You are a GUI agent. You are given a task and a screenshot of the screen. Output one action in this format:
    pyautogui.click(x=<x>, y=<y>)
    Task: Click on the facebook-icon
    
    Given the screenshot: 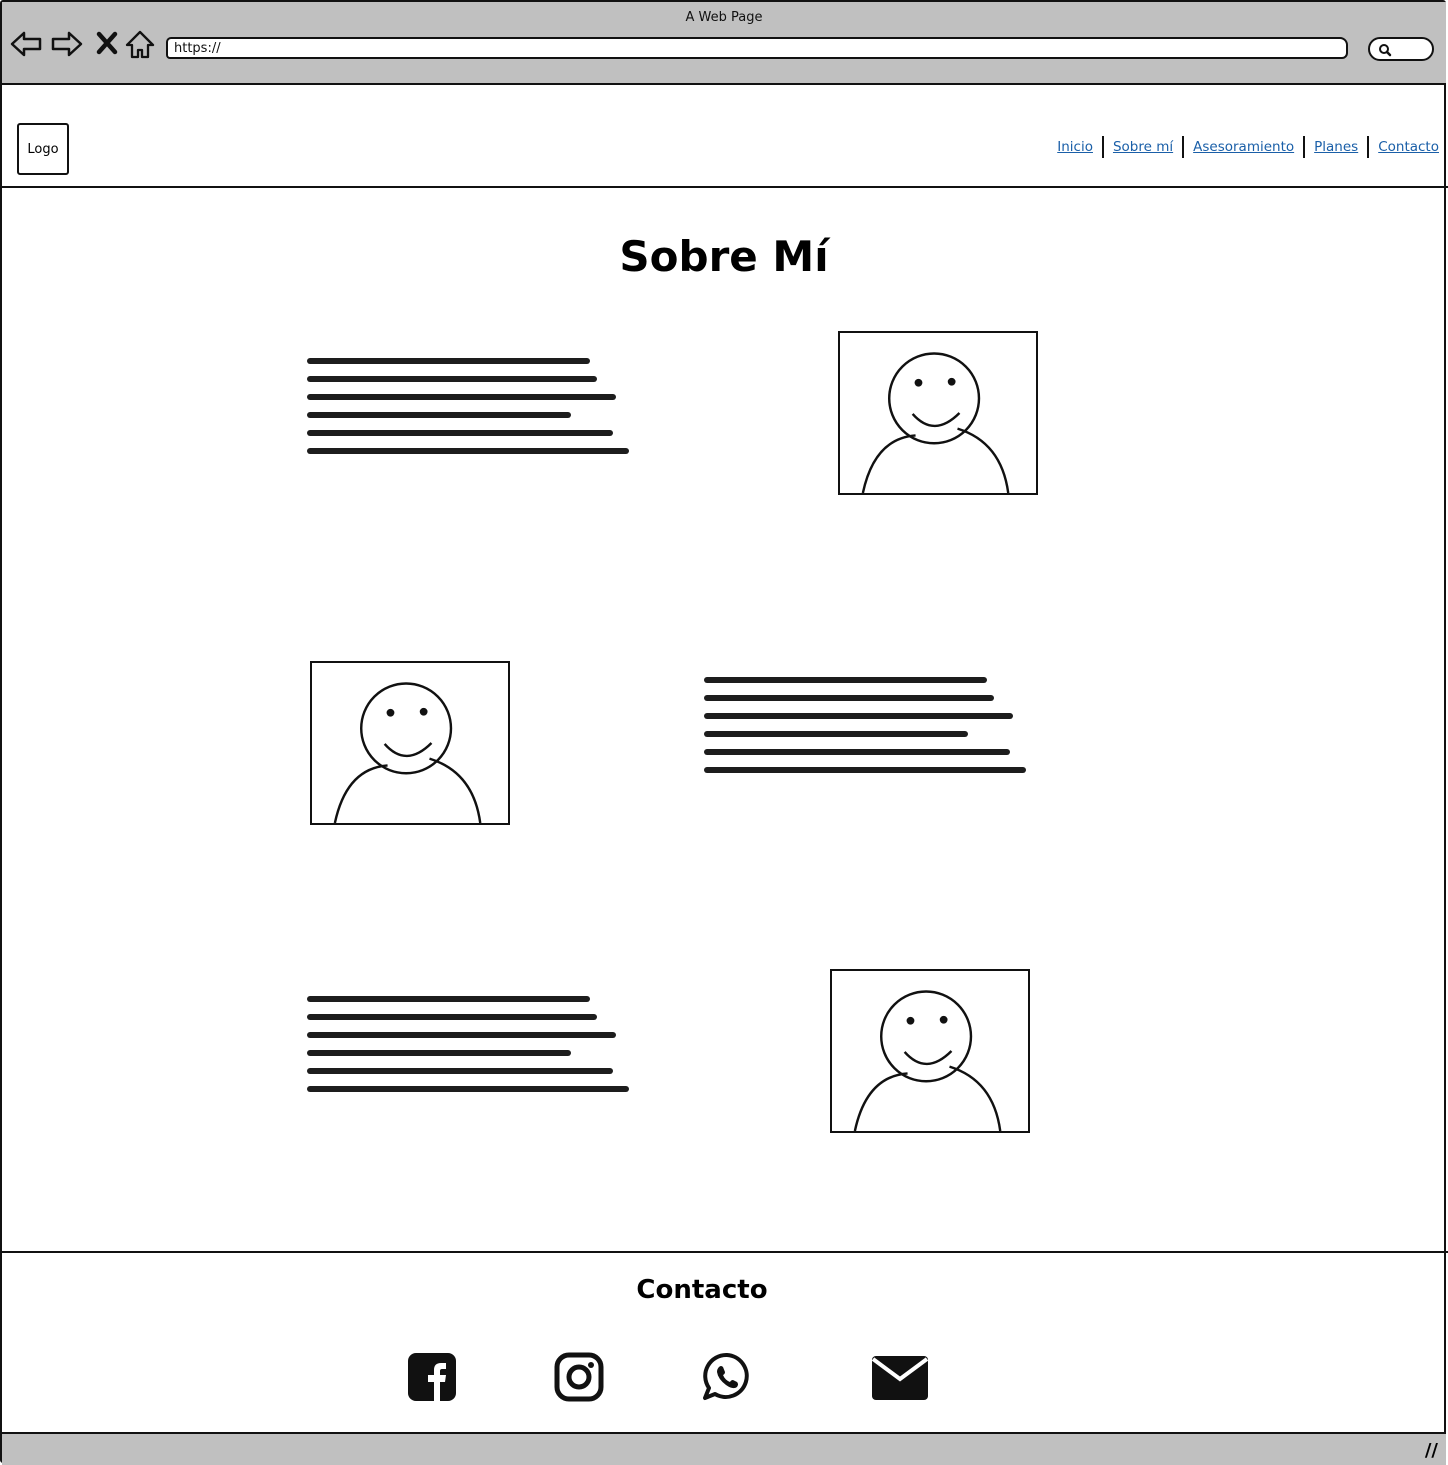 What is the action you would take?
    pyautogui.click(x=432, y=1377)
    